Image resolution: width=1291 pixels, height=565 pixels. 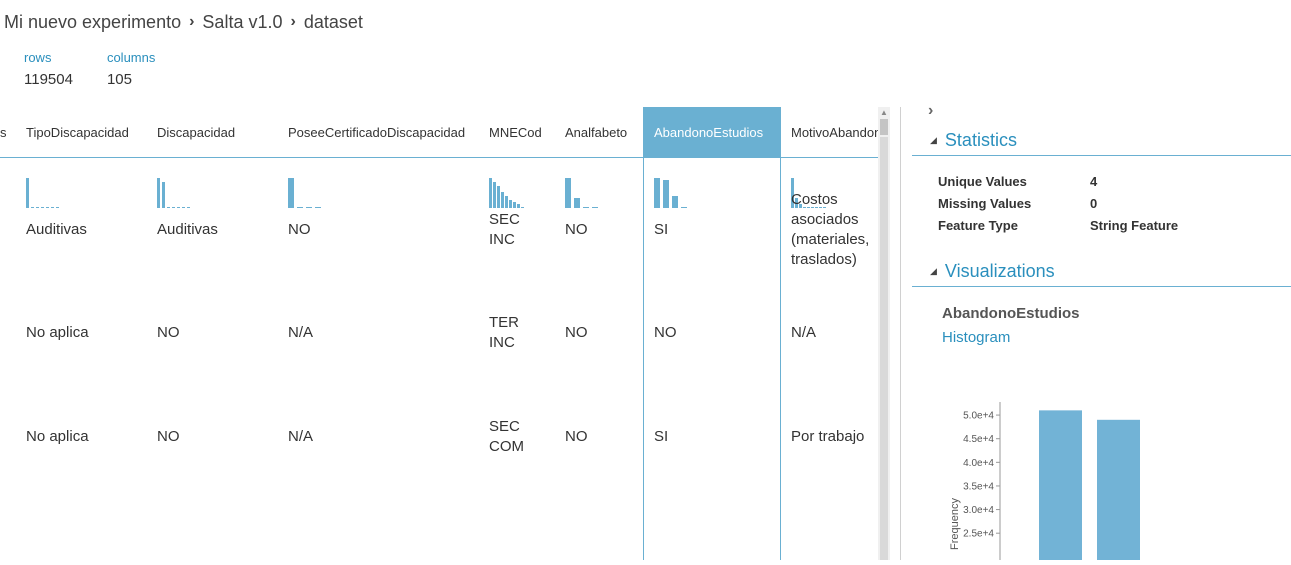 I want to click on column-disc: Discapacidad Auditivas NO NO, so click(x=212, y=333).